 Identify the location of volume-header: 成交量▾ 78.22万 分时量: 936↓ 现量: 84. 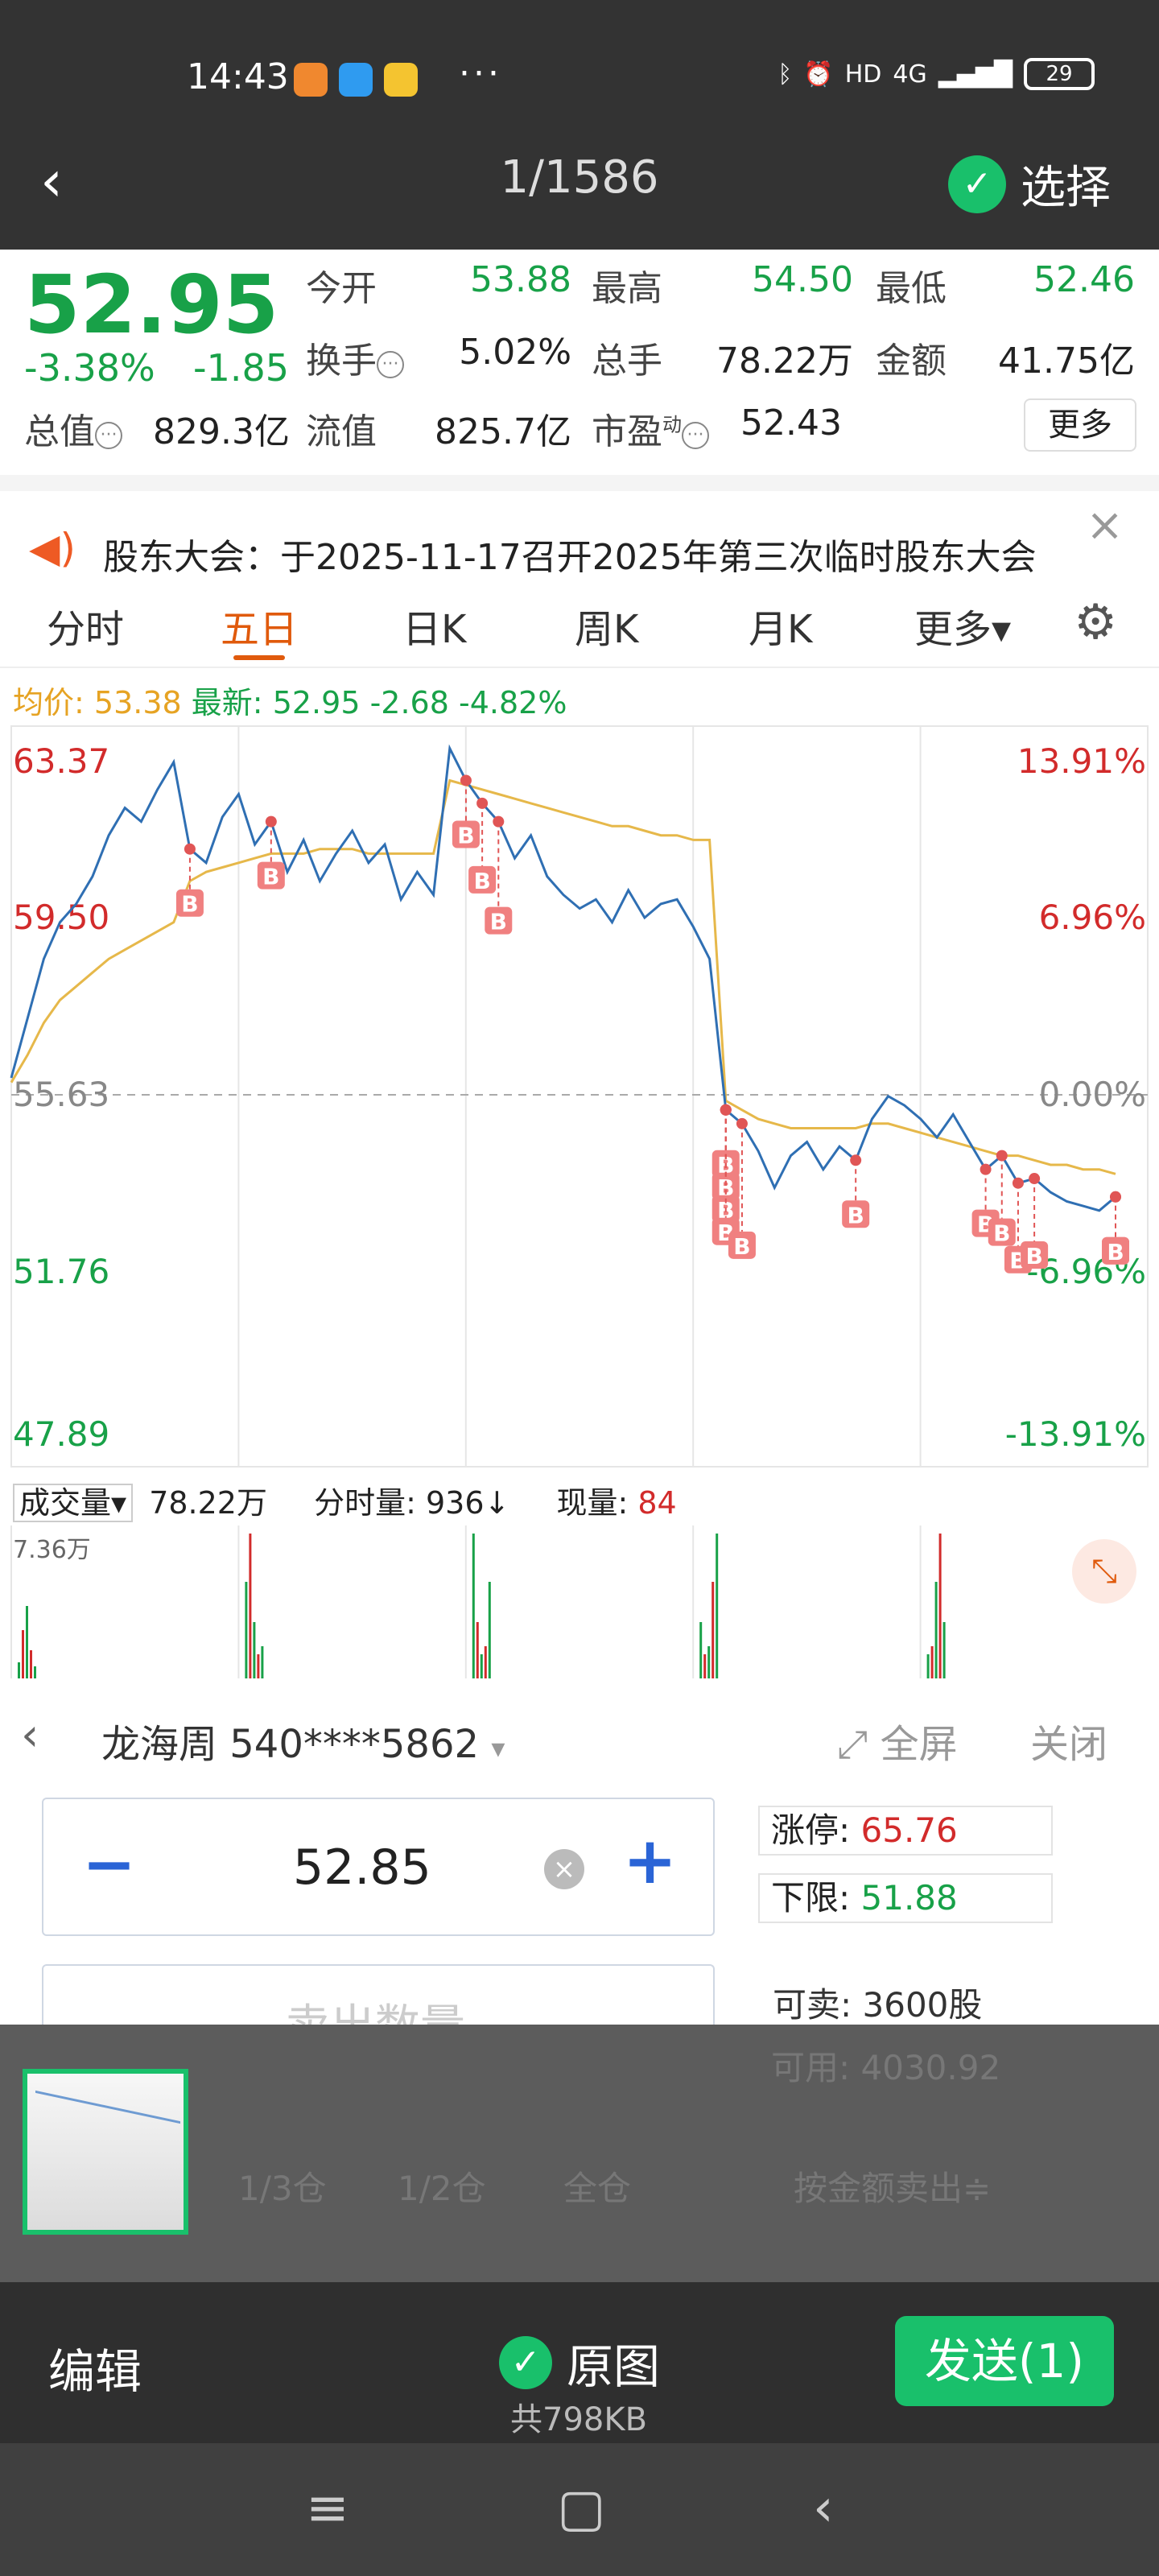
(345, 1500).